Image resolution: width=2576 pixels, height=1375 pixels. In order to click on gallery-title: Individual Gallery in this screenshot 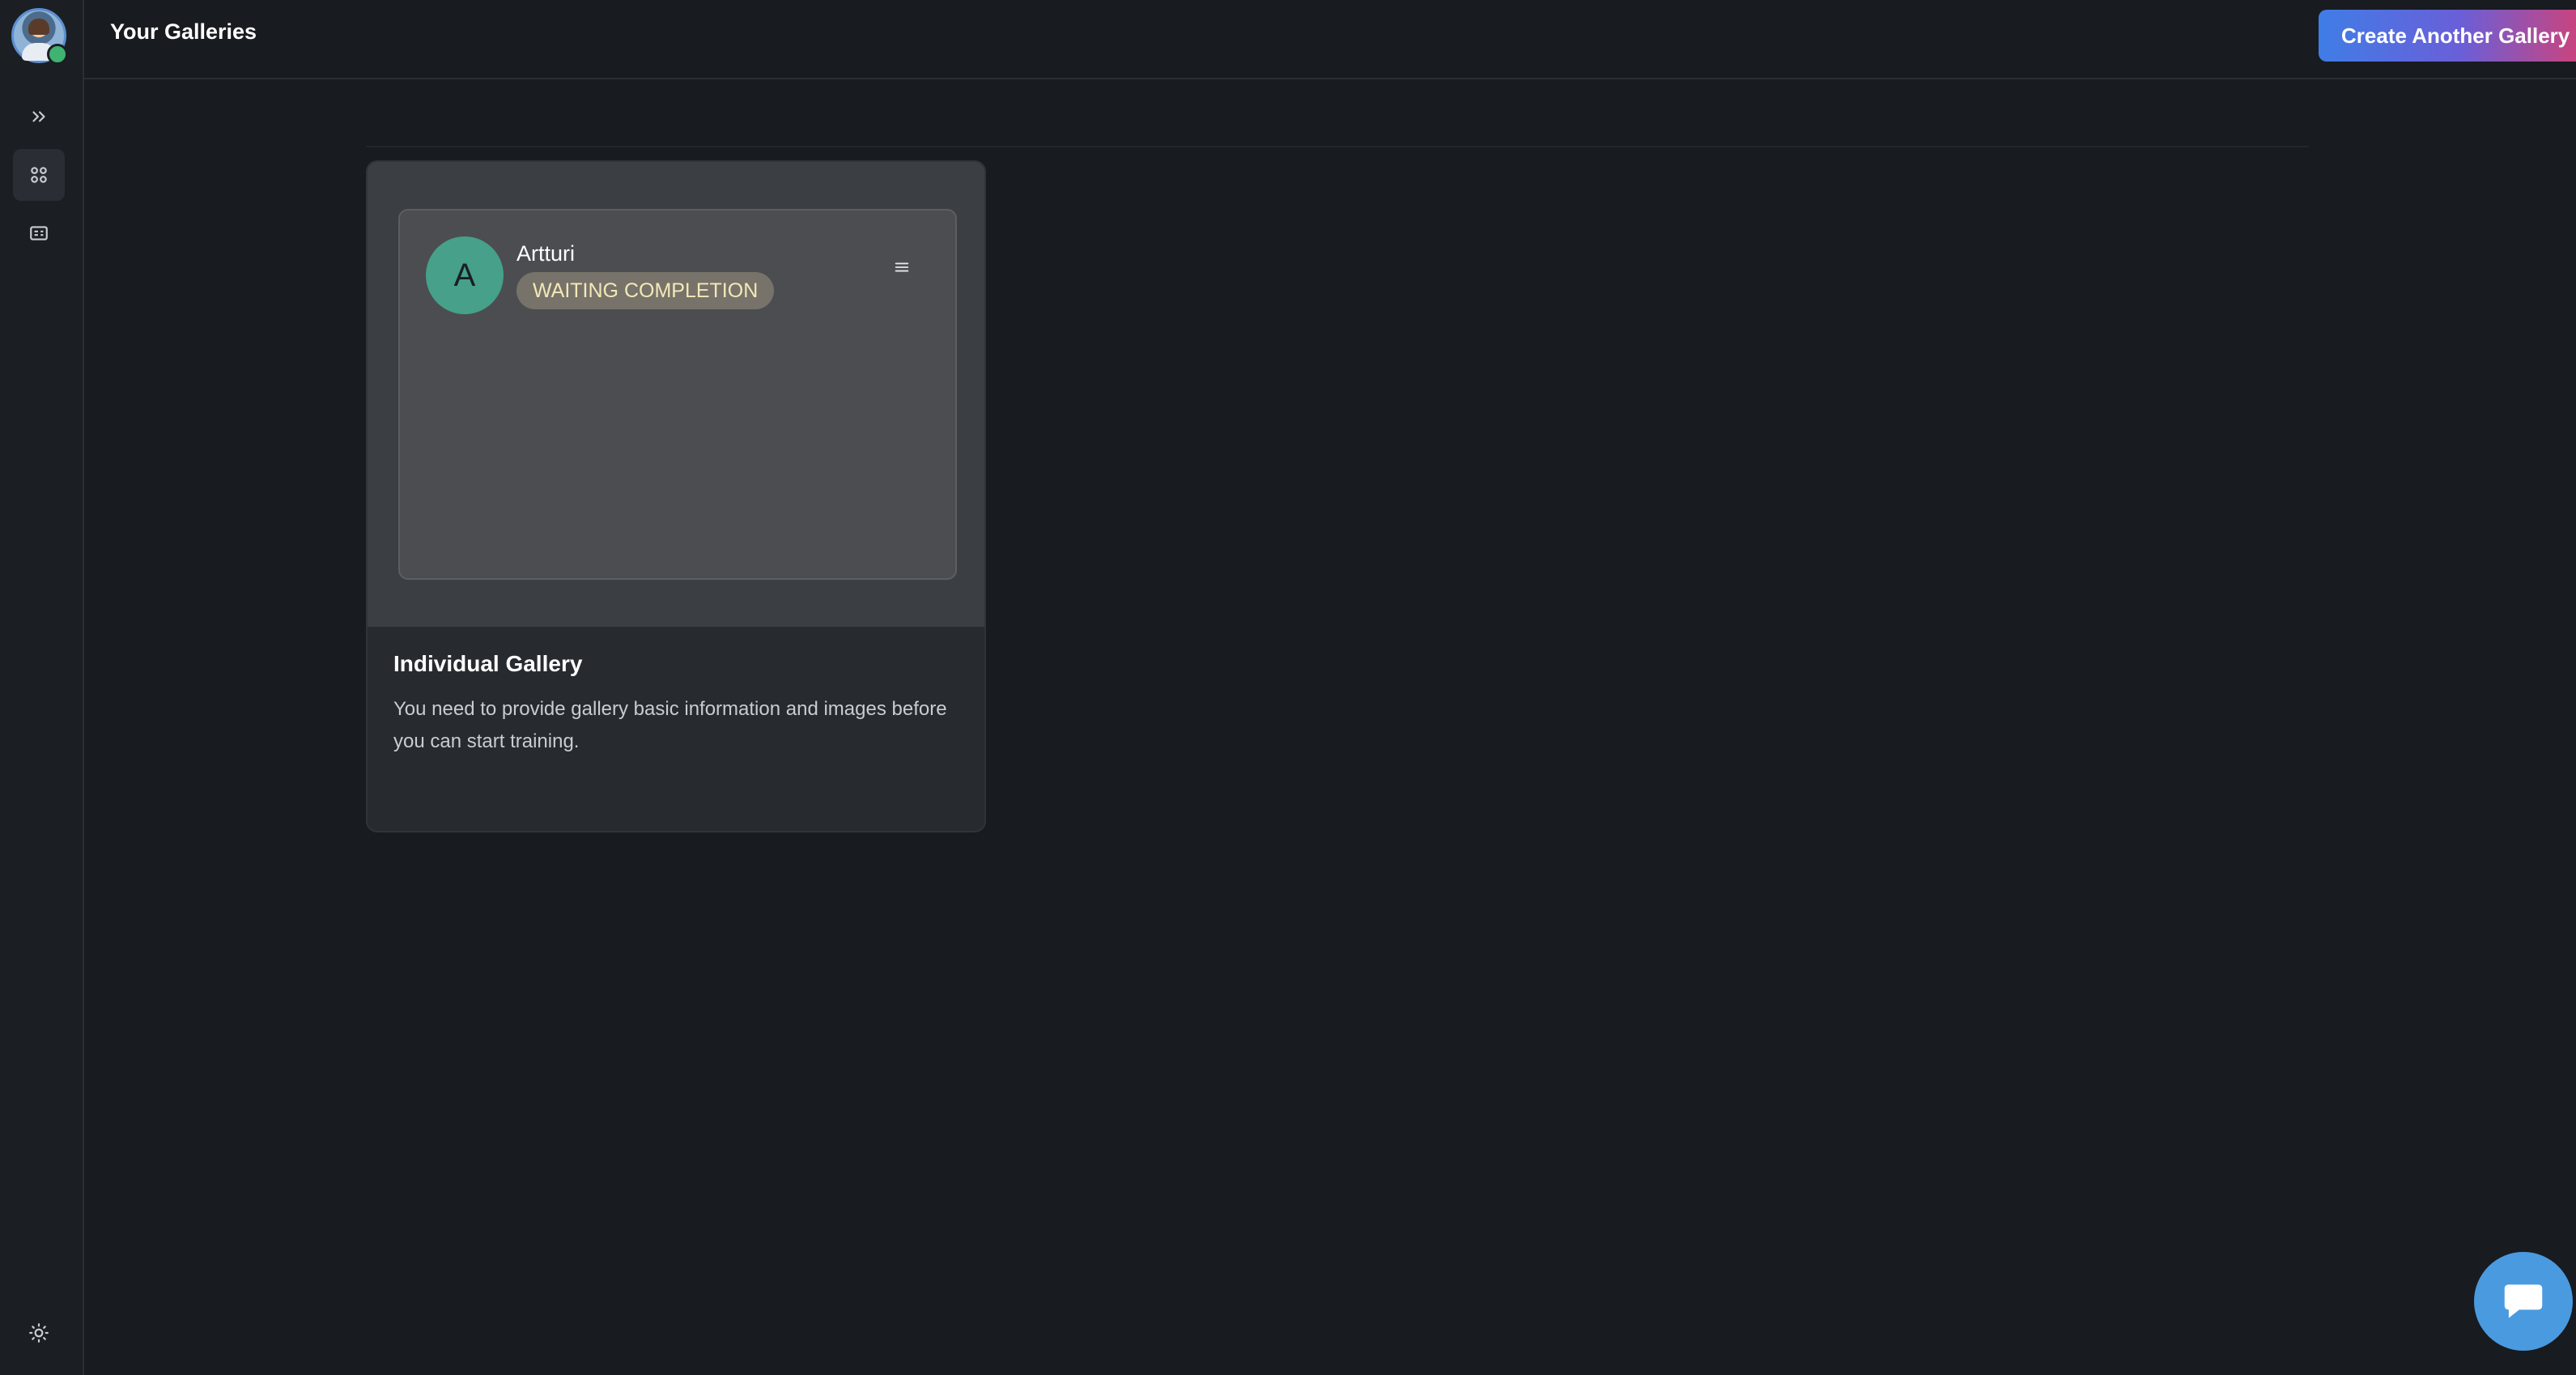, I will do `click(488, 663)`.